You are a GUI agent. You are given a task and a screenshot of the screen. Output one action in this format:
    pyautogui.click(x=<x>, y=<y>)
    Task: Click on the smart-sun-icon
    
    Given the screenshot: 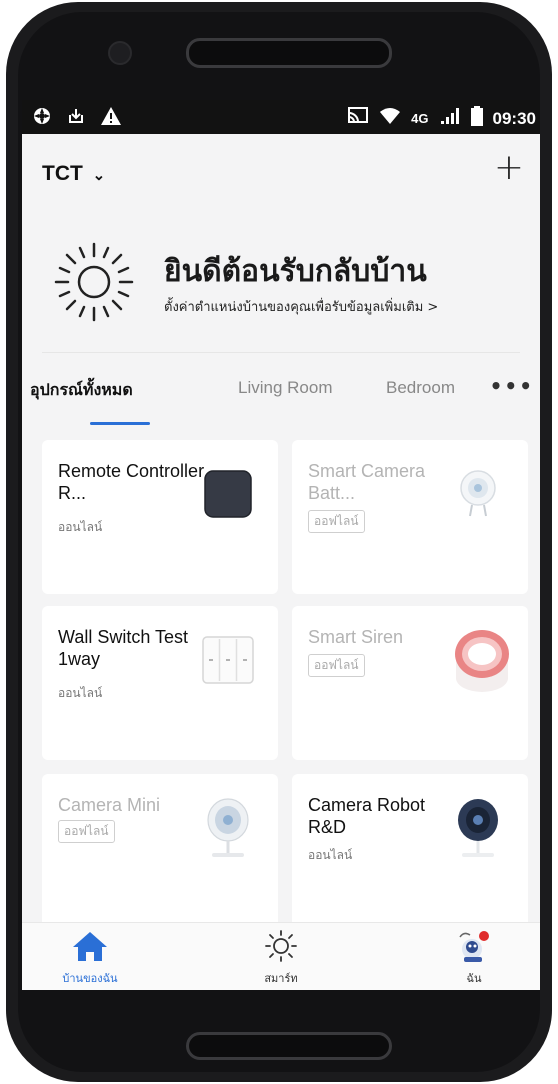 What is the action you would take?
    pyautogui.click(x=281, y=946)
    